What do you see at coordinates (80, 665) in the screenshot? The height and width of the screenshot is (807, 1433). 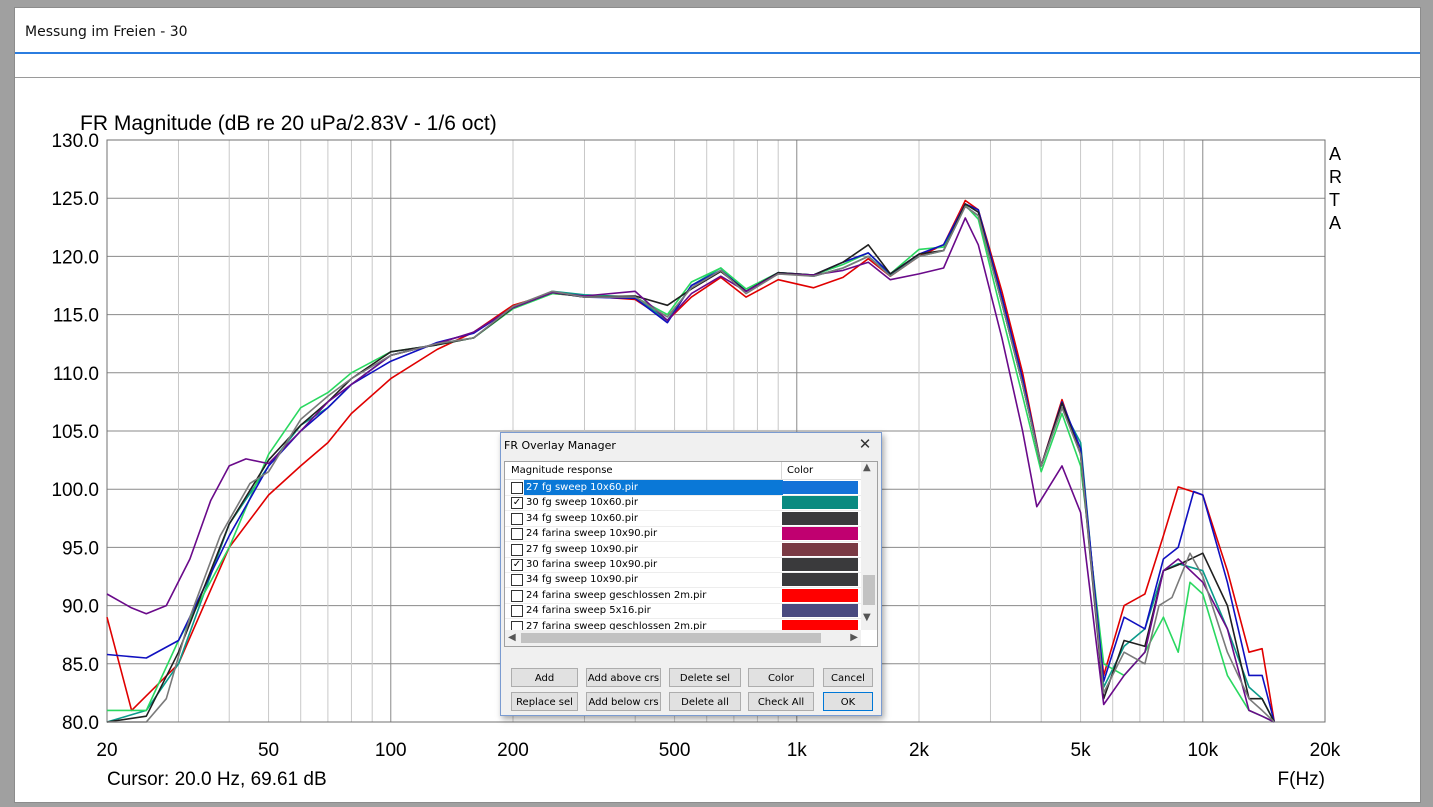 I see `y-tick-label: 85.0` at bounding box center [80, 665].